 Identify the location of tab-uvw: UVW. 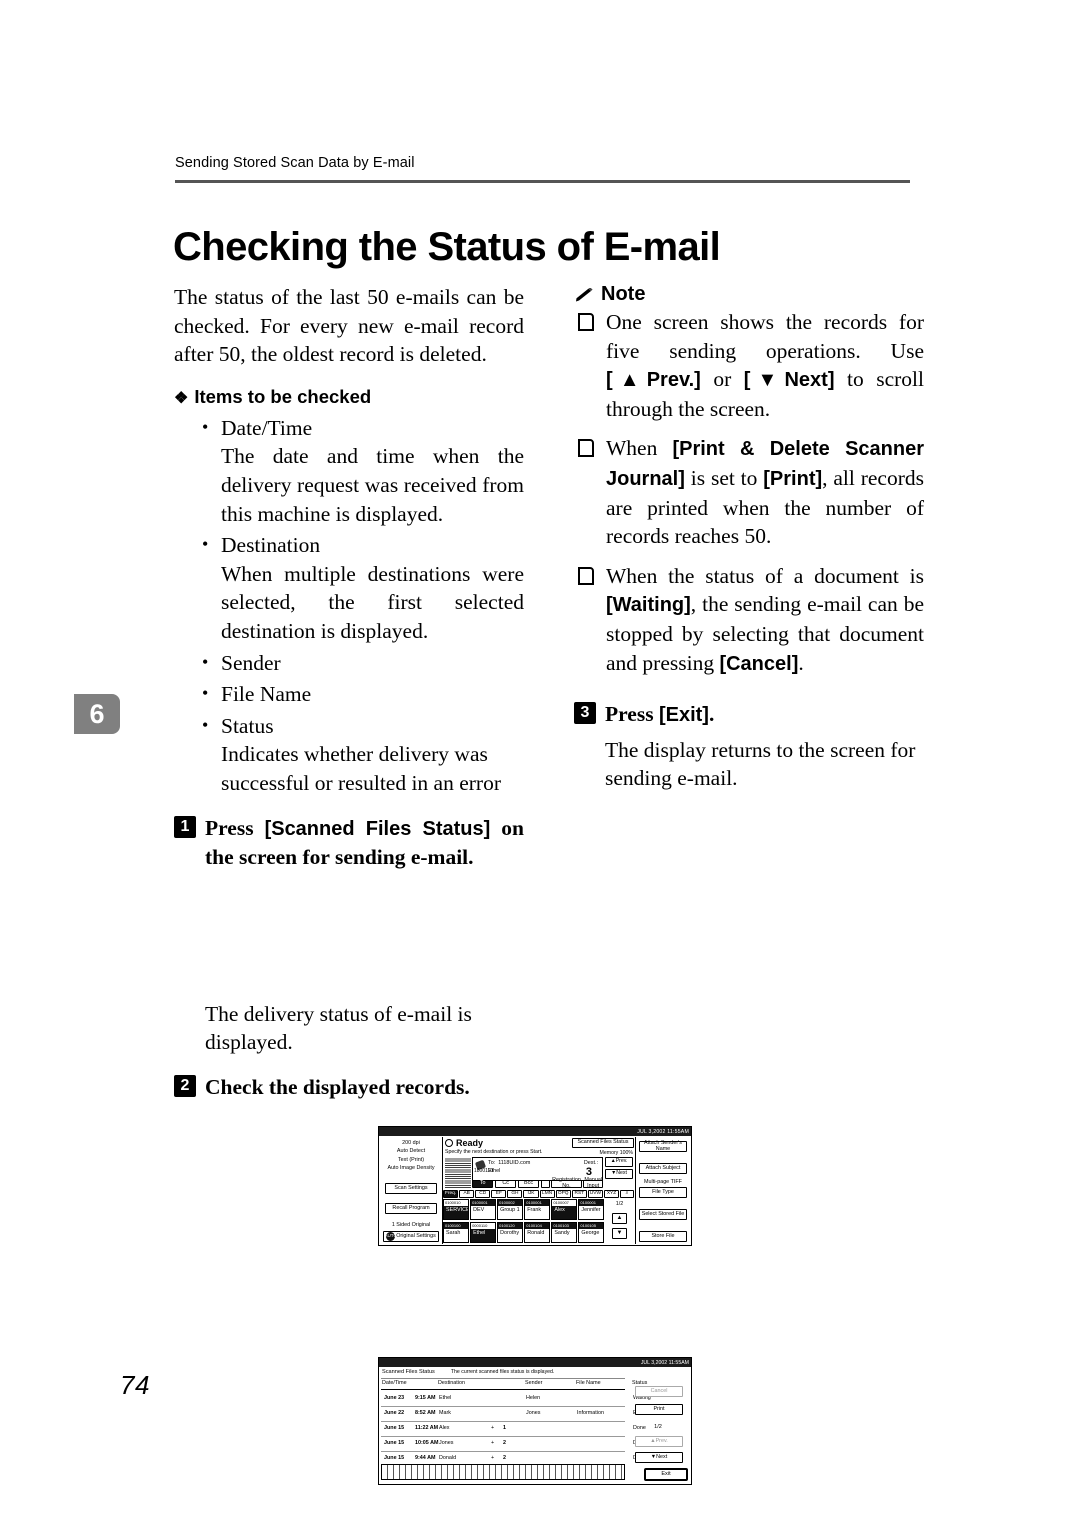
(595, 1194).